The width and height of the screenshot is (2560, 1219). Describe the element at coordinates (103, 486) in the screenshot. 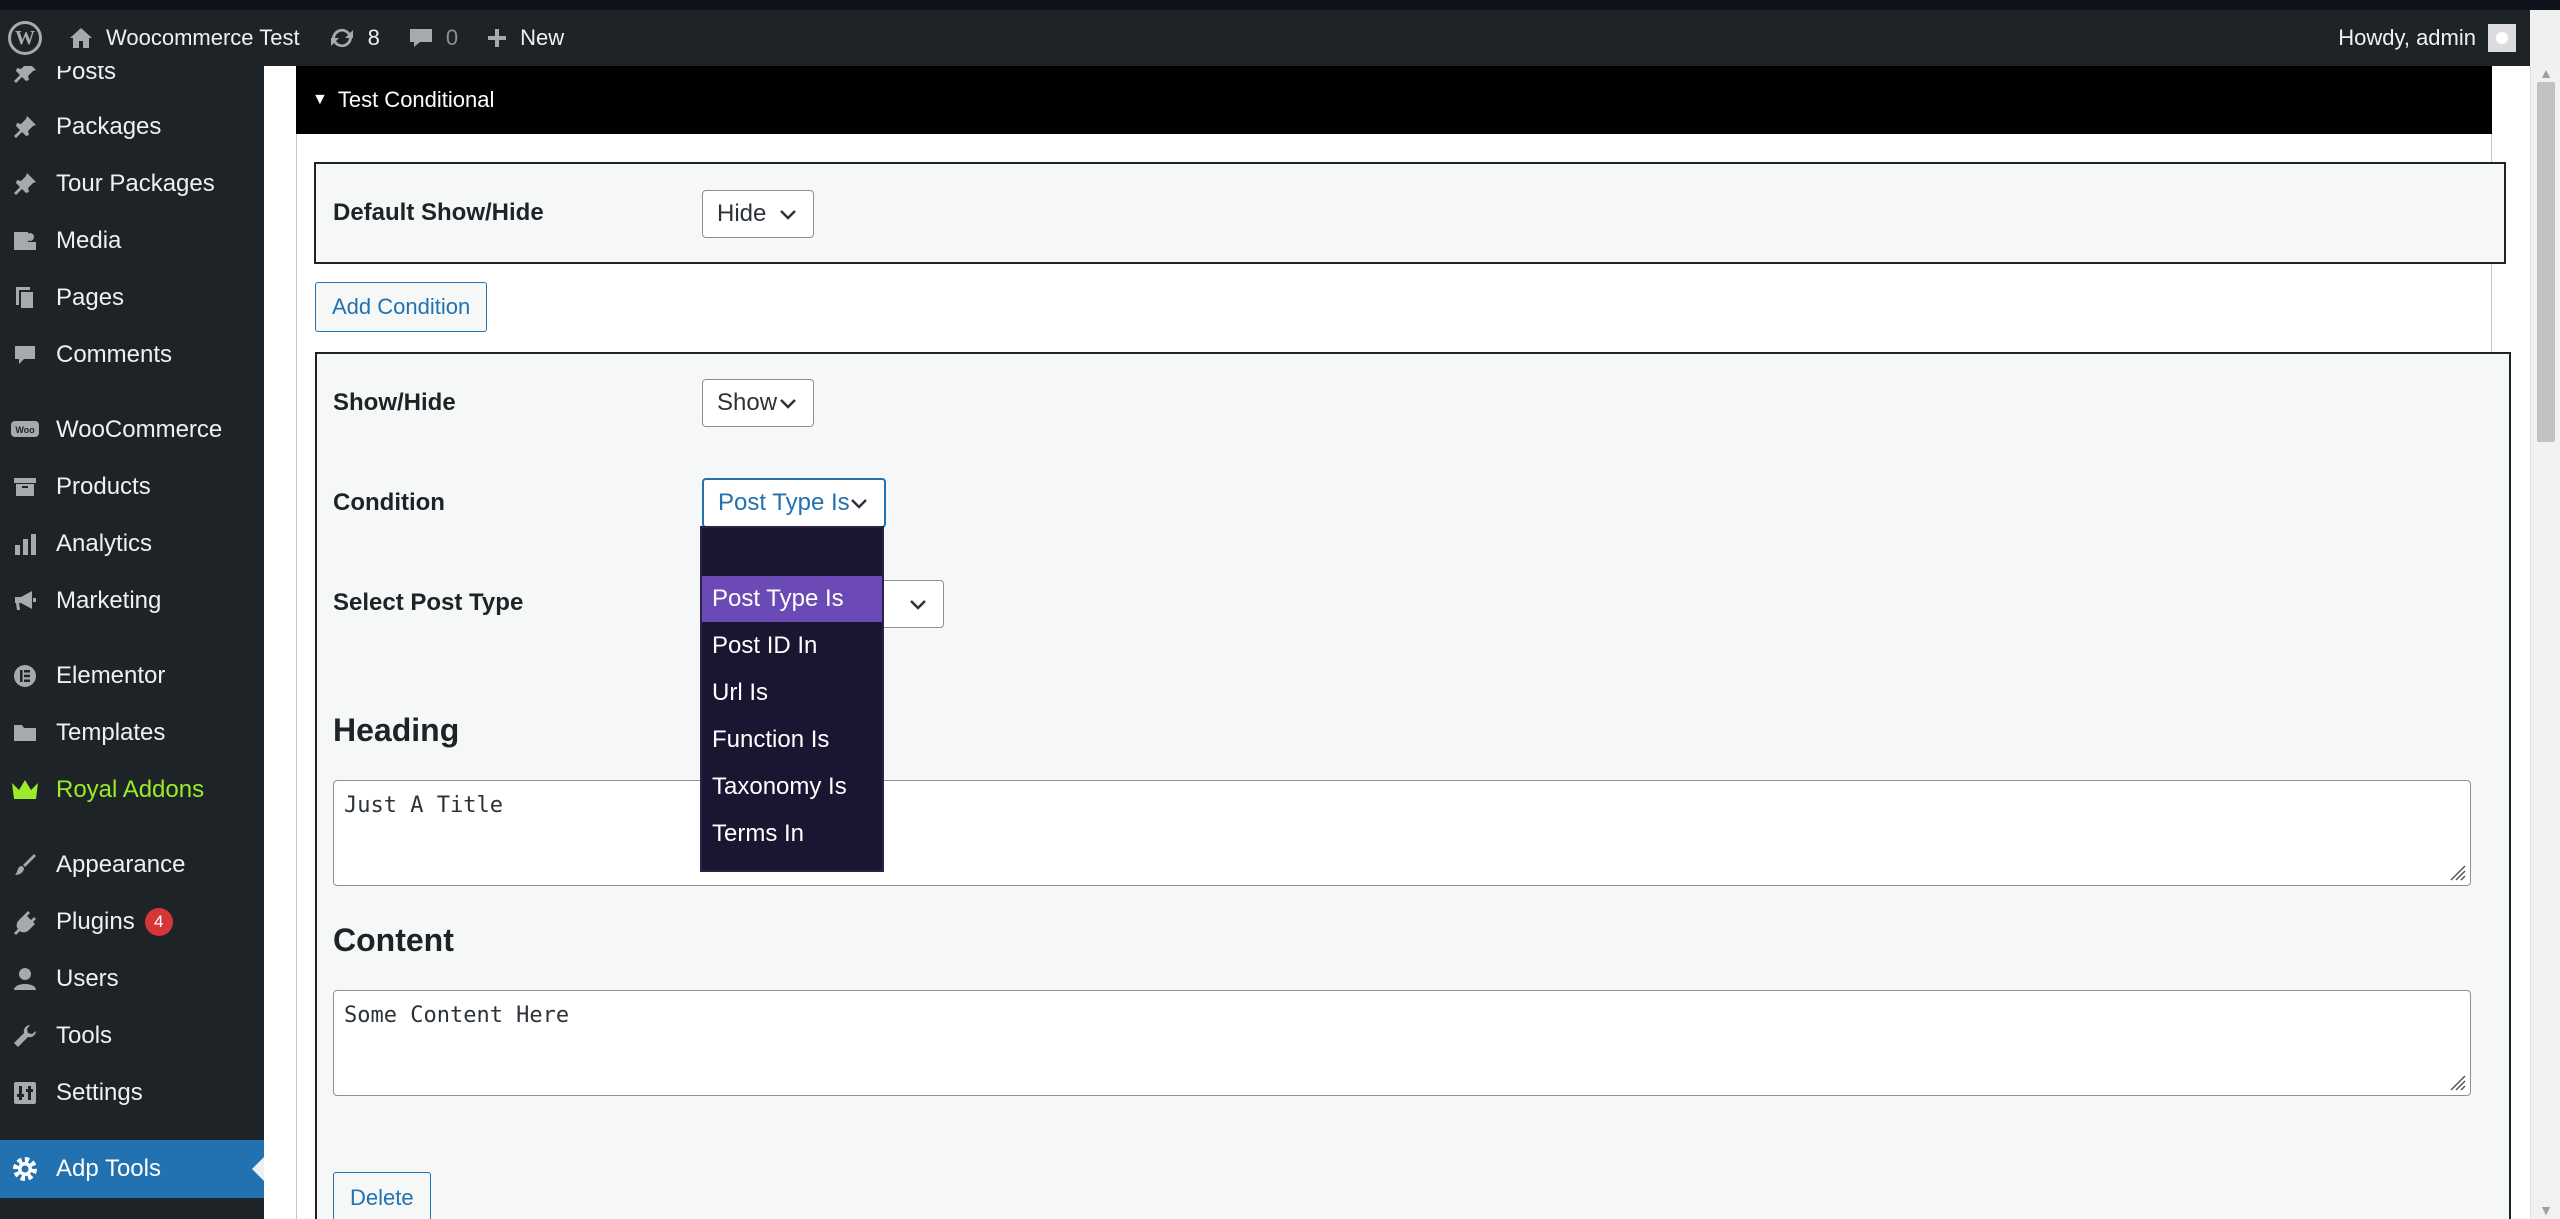

I see `sidebar-item-label: Products` at that location.